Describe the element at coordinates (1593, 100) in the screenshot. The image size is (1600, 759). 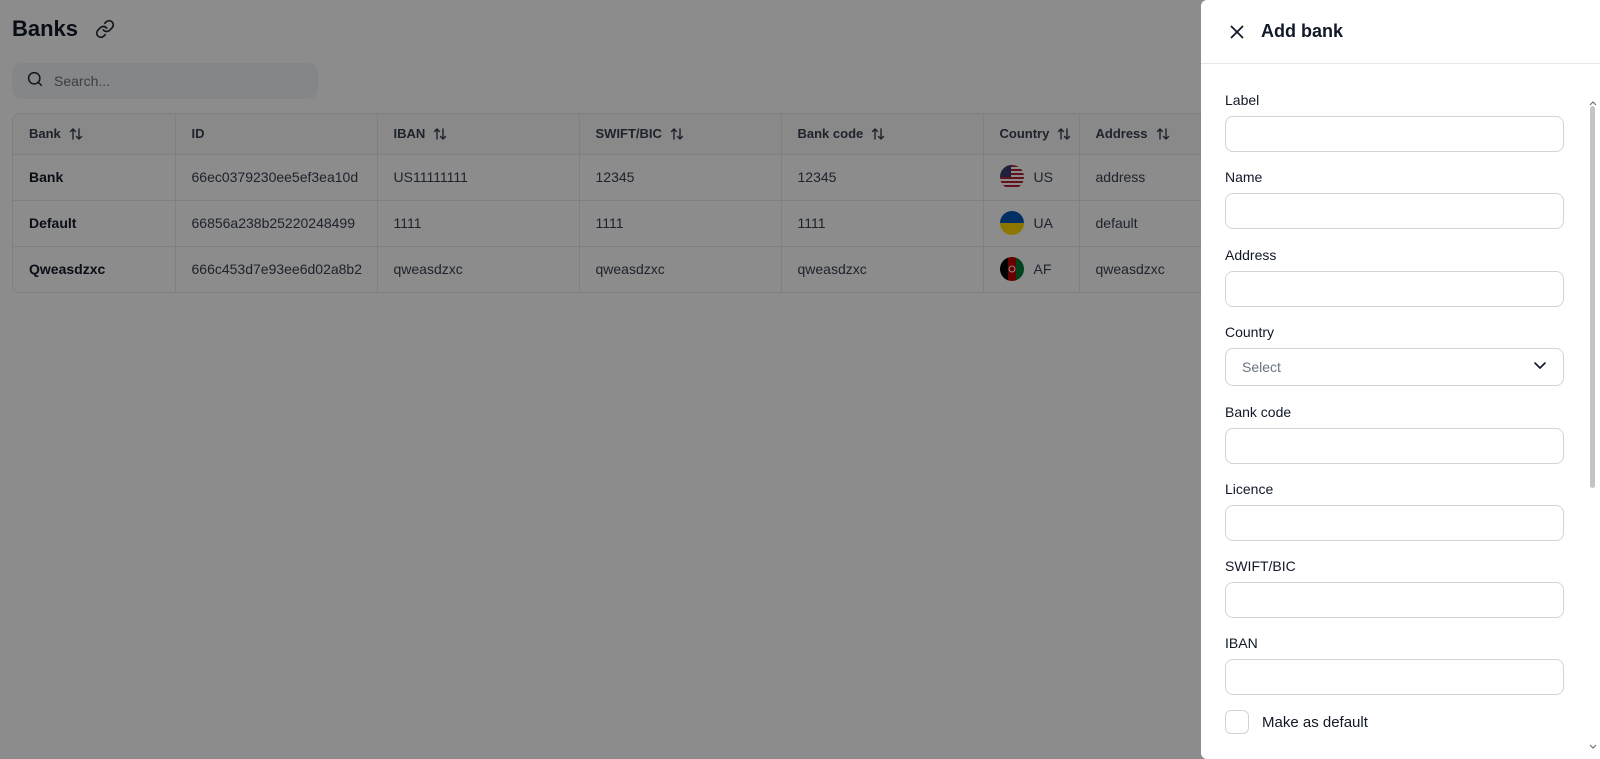
I see `chevron-up-icon` at that location.